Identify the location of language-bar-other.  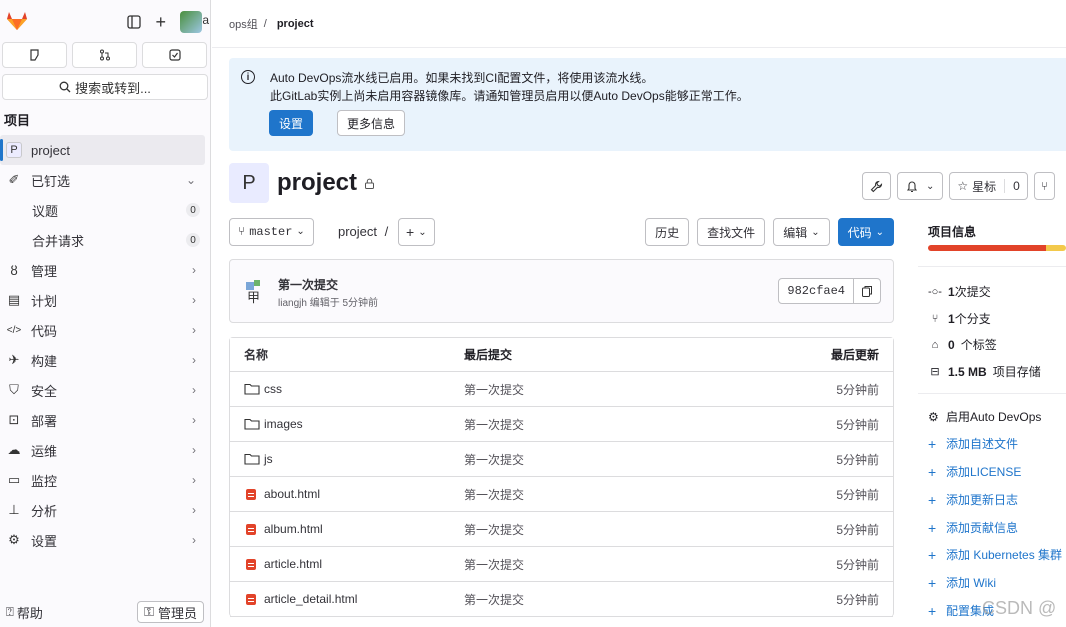
(1056, 248).